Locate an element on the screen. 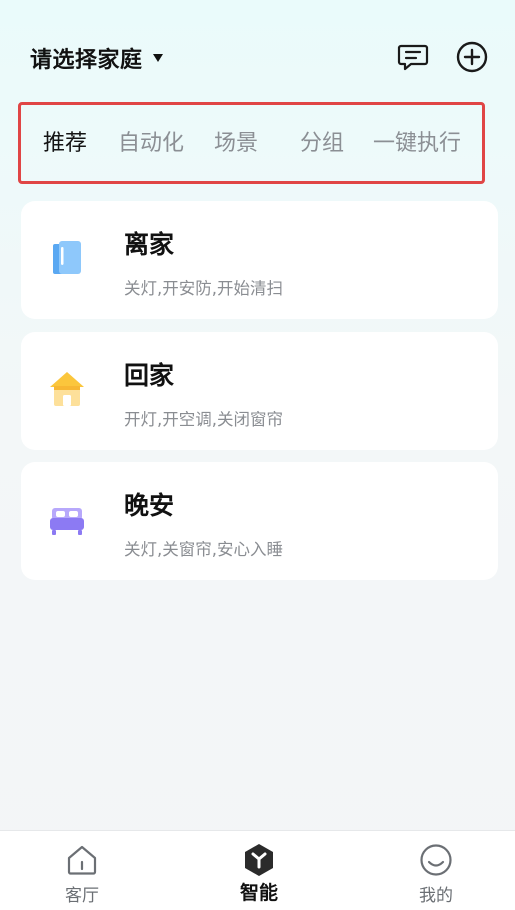 Image resolution: width=515 pixels, height=910 pixels. nav-label: 客厅 is located at coordinates (82, 896).